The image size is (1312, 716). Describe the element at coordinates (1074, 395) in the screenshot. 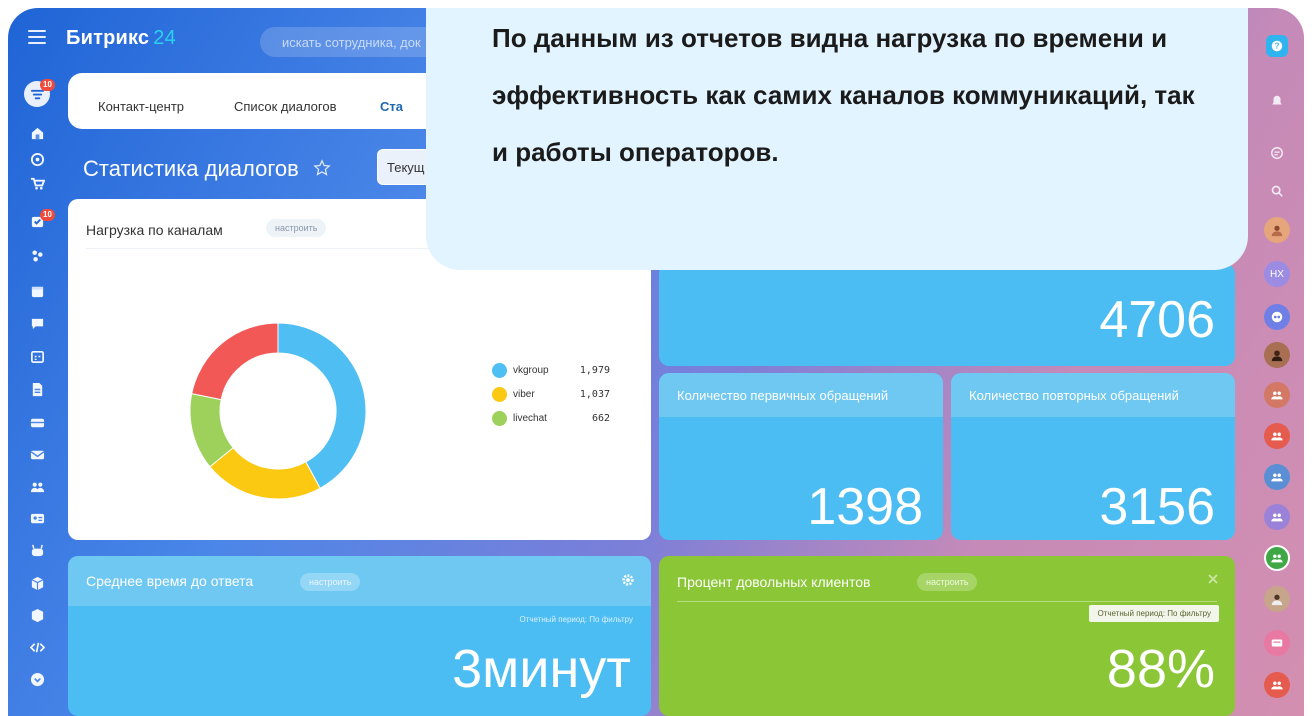

I see `widget-title: Количество повторных обращений` at that location.